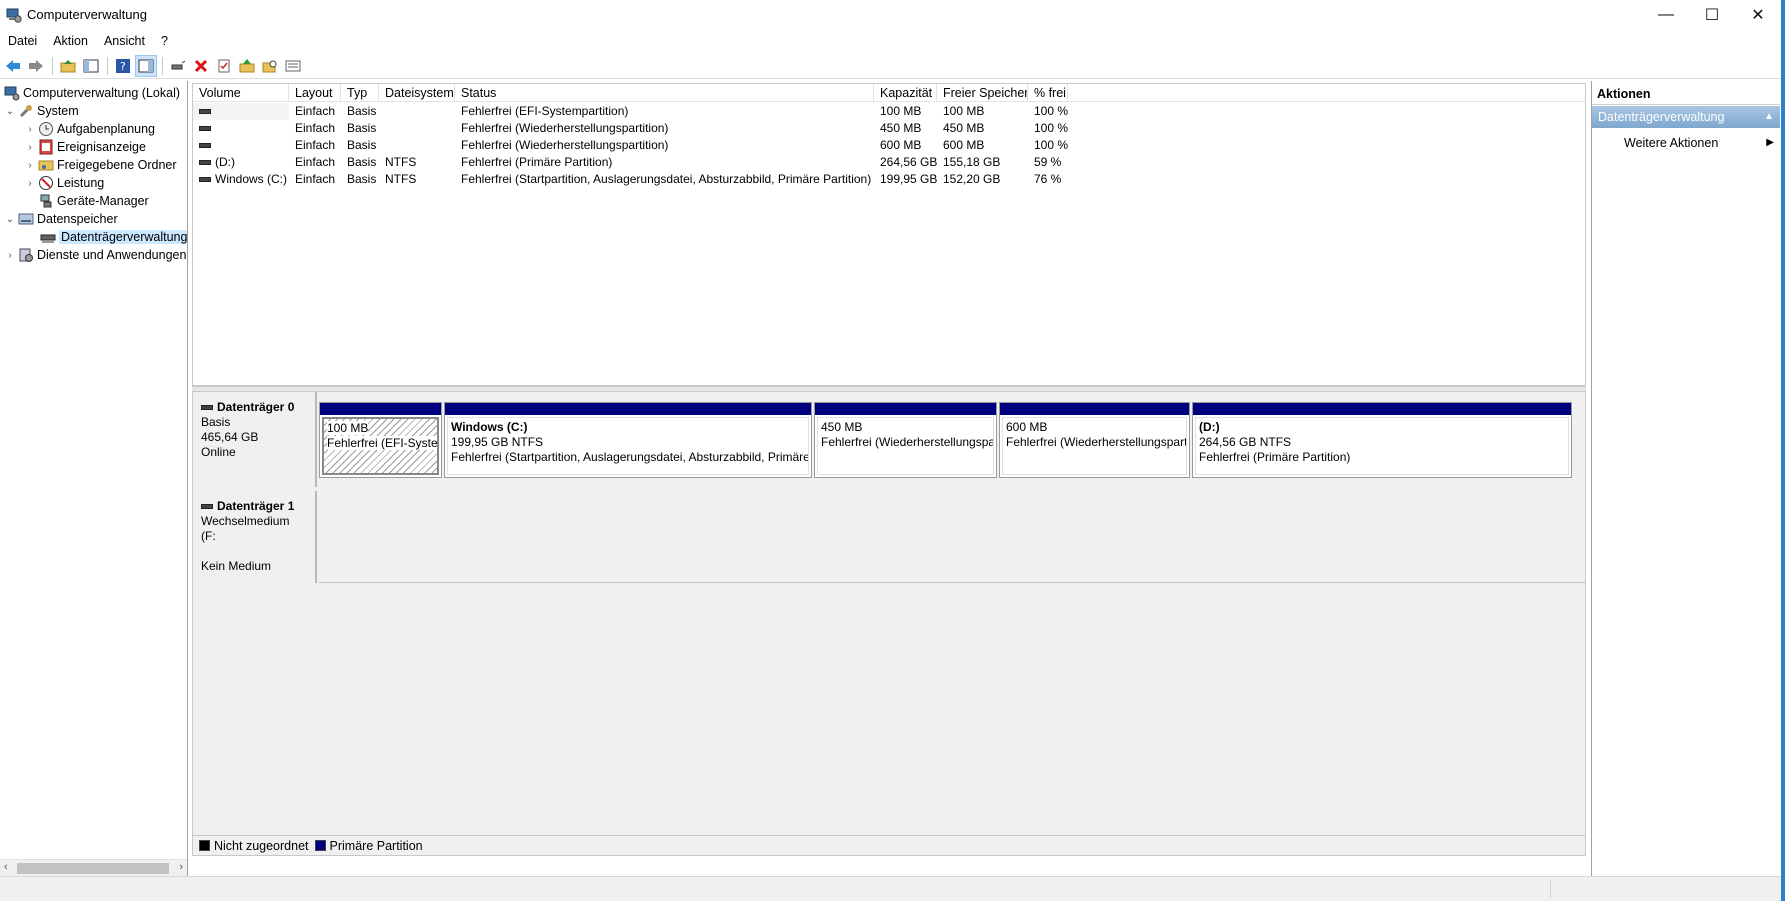  What do you see at coordinates (1758, 15) in the screenshot?
I see `close-button: ✕` at bounding box center [1758, 15].